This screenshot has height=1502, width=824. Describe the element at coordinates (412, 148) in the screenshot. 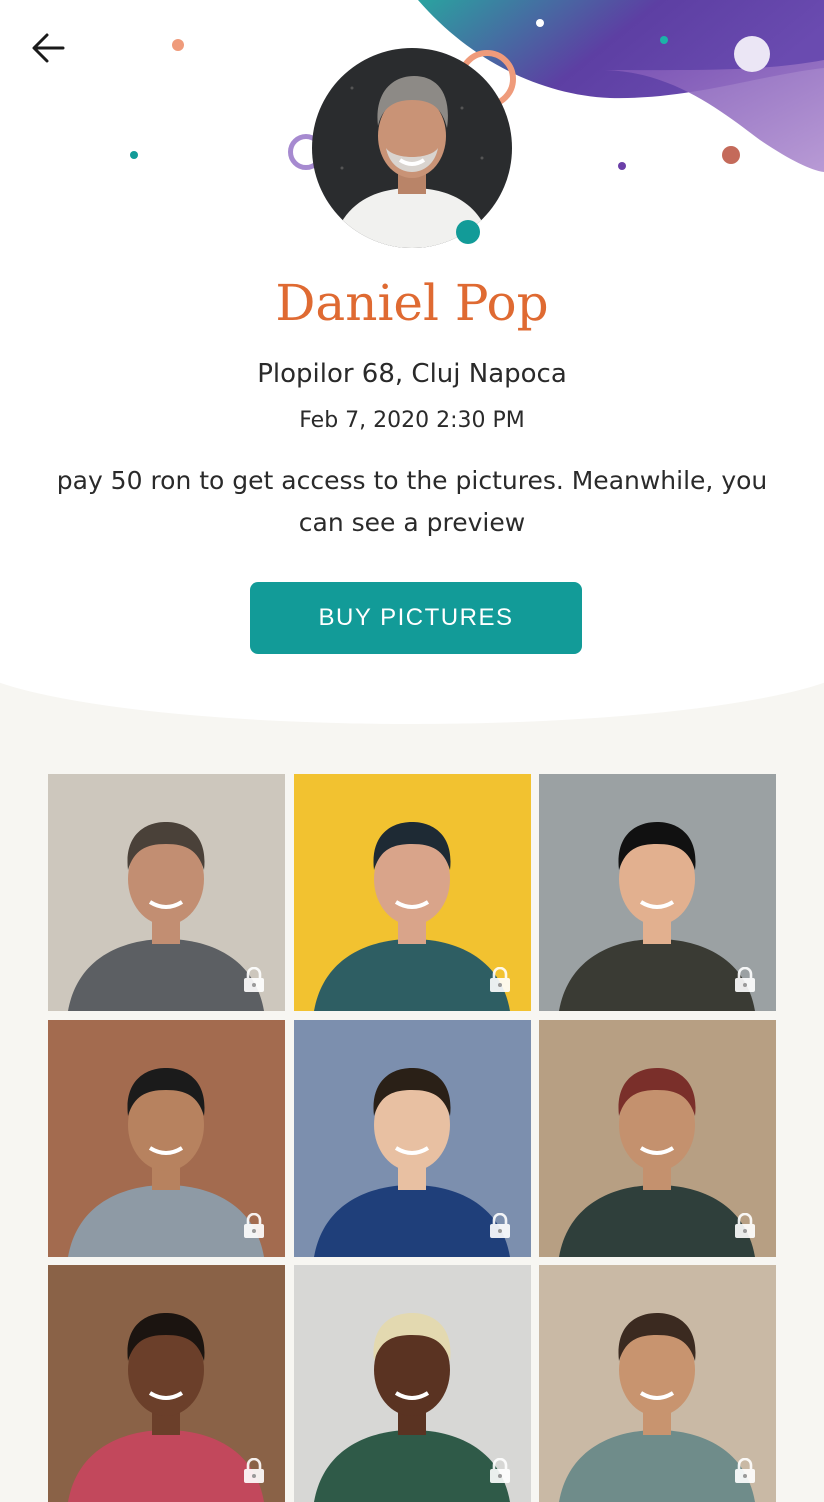

I see `avatar` at that location.